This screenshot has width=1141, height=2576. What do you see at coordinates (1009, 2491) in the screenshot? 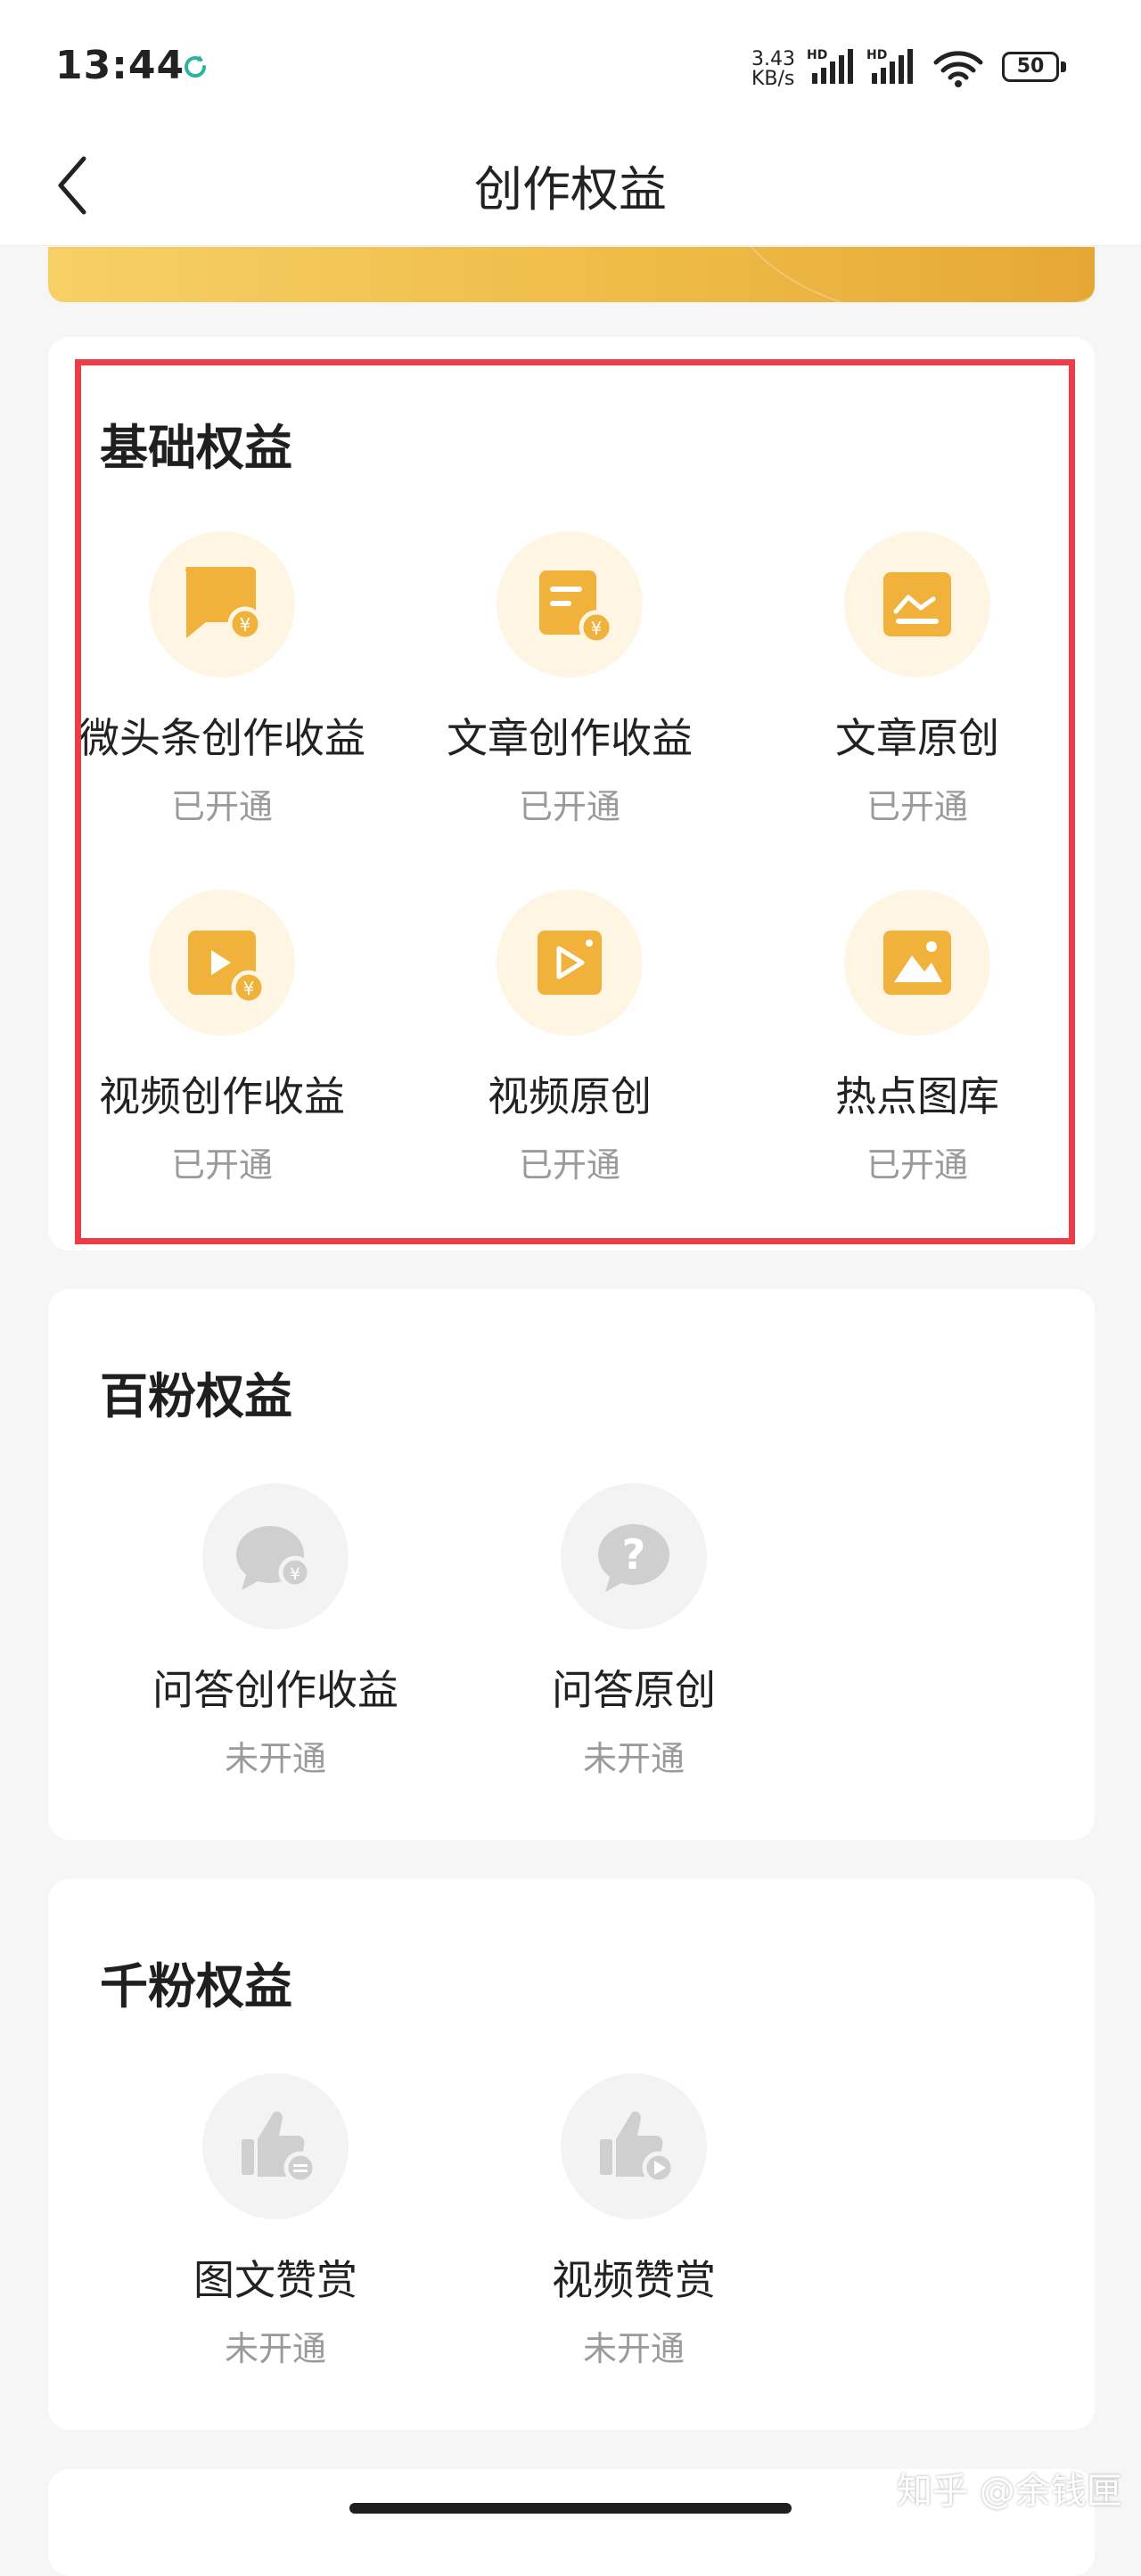
I see `watermark: 知乎 @余钱匣` at bounding box center [1009, 2491].